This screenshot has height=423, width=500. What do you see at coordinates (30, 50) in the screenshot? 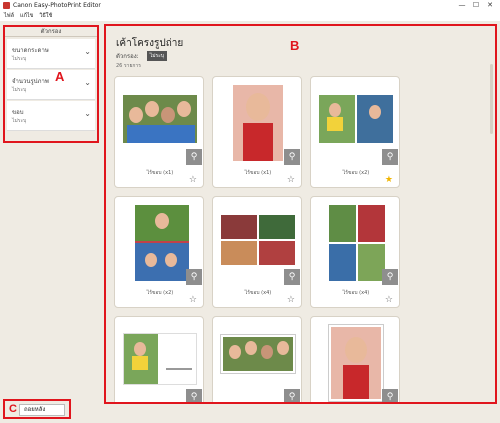
I see `filter-label: ขนาดกระดาษ` at bounding box center [30, 50].